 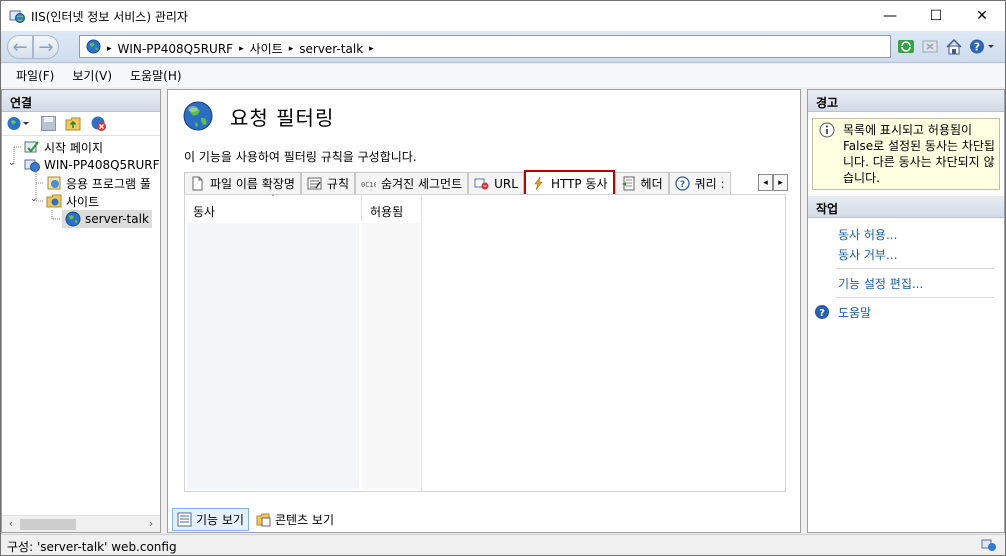 I want to click on back-button: ←, so click(x=20, y=47).